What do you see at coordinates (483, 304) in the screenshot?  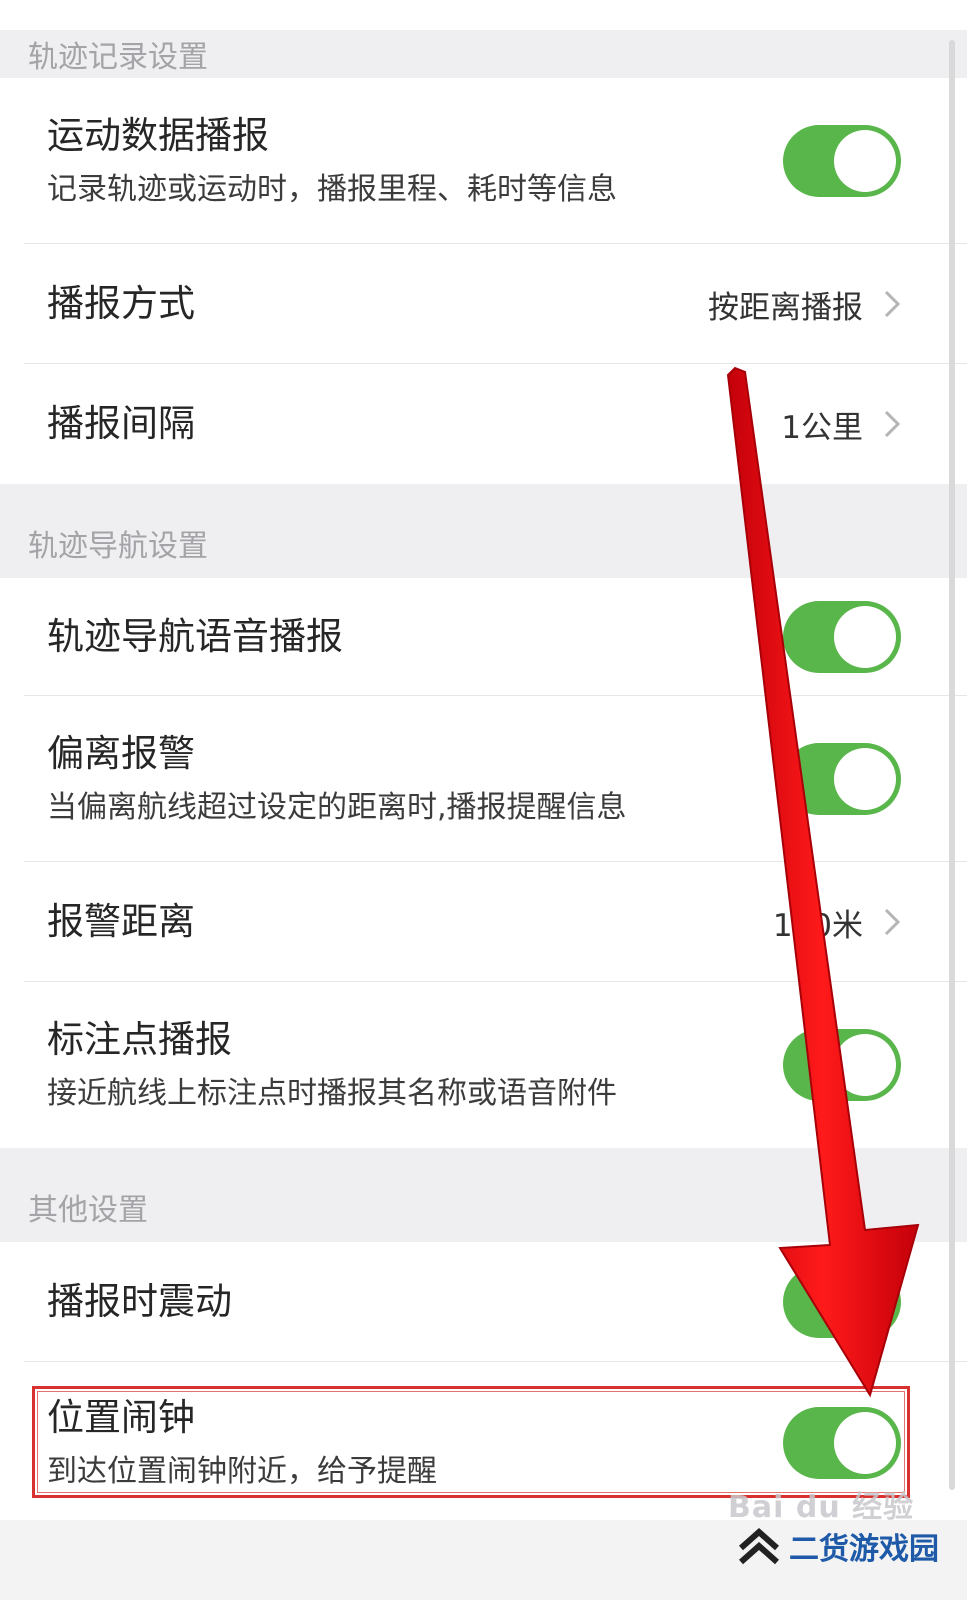 I see `row-broadcast-mode: 播报方式 按距离播报` at bounding box center [483, 304].